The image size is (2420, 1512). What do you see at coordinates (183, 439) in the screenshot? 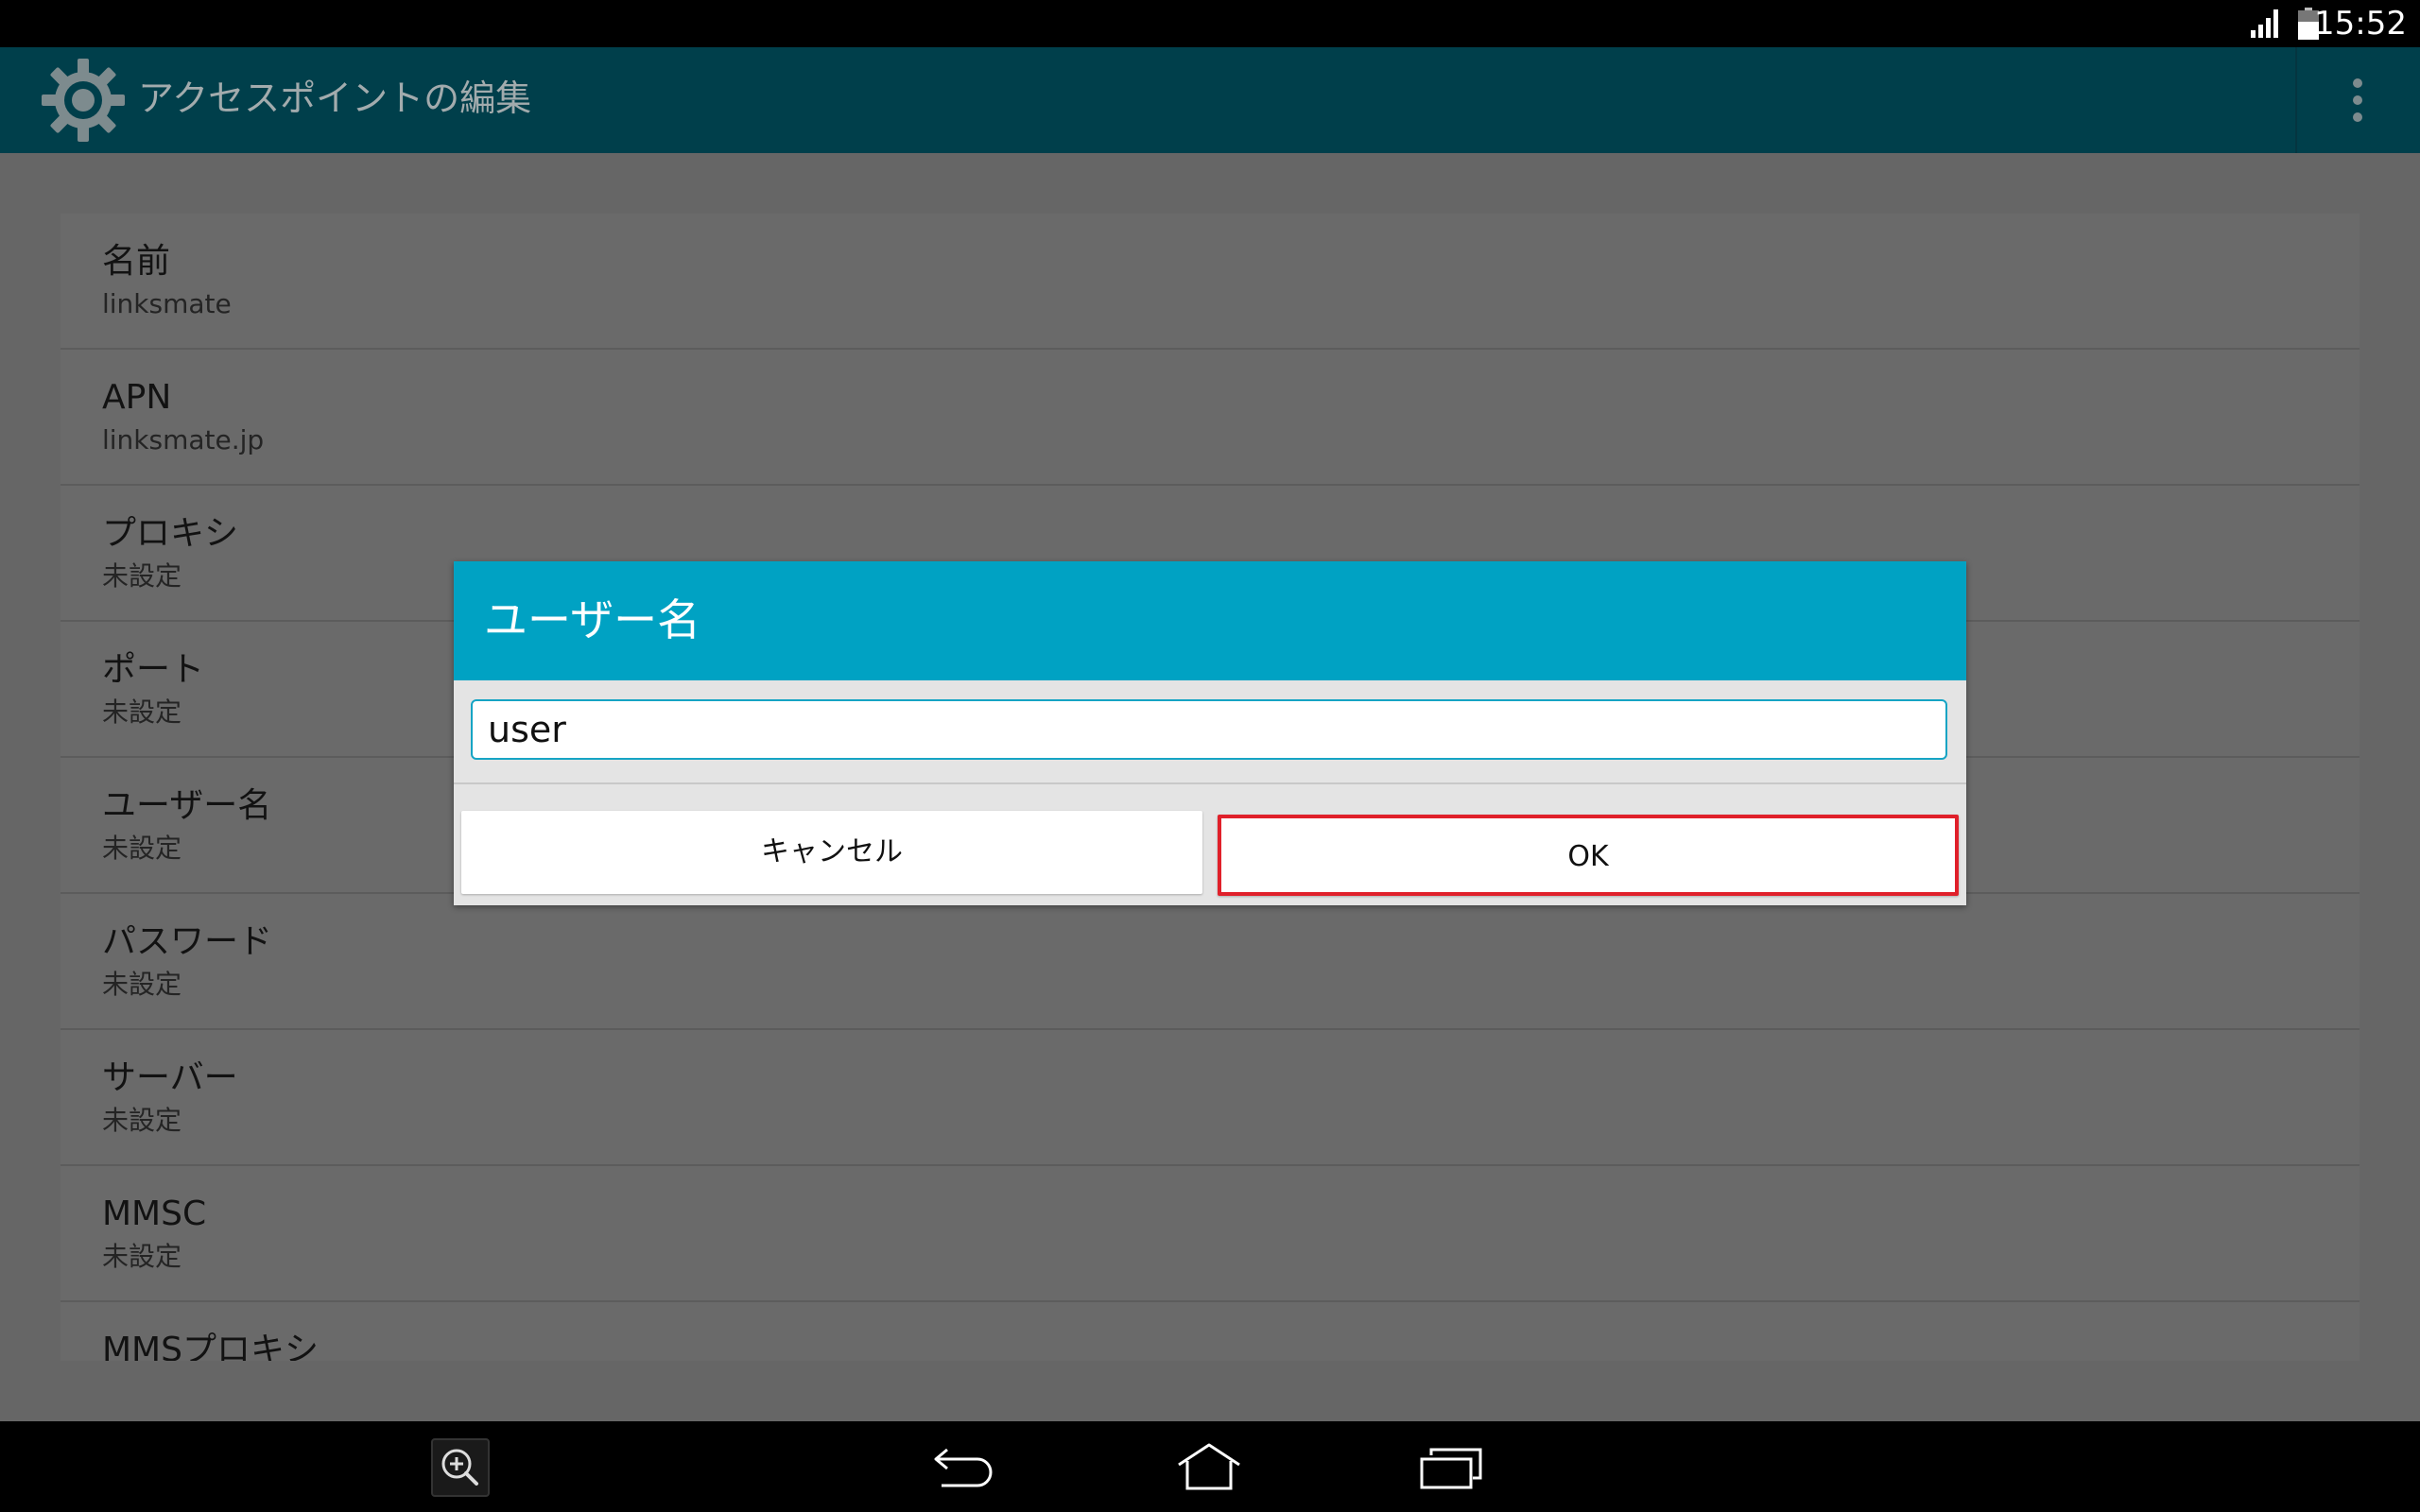
I see `setting-summary: linksmate.jp` at bounding box center [183, 439].